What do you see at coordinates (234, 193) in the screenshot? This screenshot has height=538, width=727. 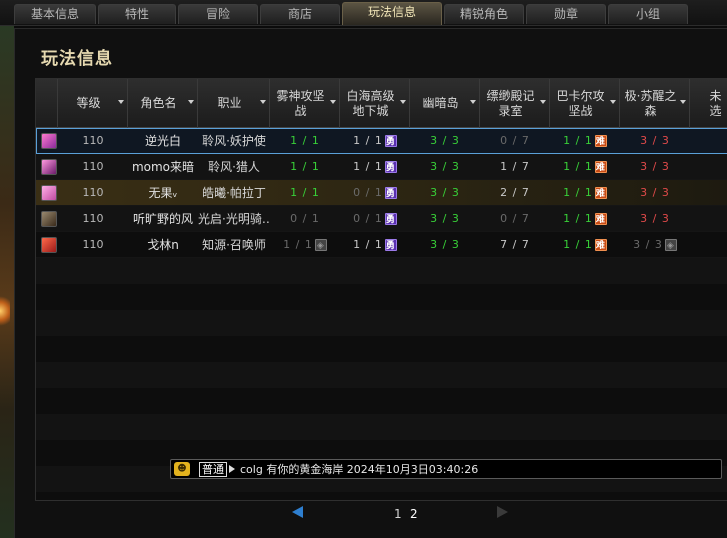 I see `job-cell: 皓曦·帕拉丁` at bounding box center [234, 193].